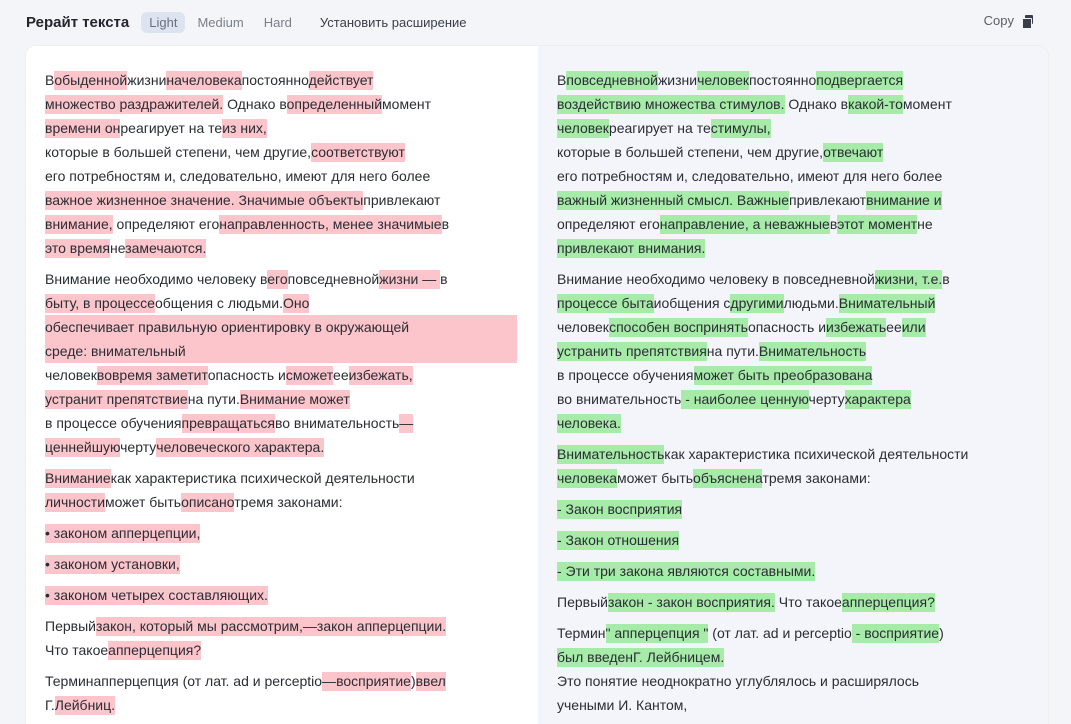 This screenshot has width=1071, height=724. What do you see at coordinates (393, 22) in the screenshot?
I see `install-extension-link: Установить расширение` at bounding box center [393, 22].